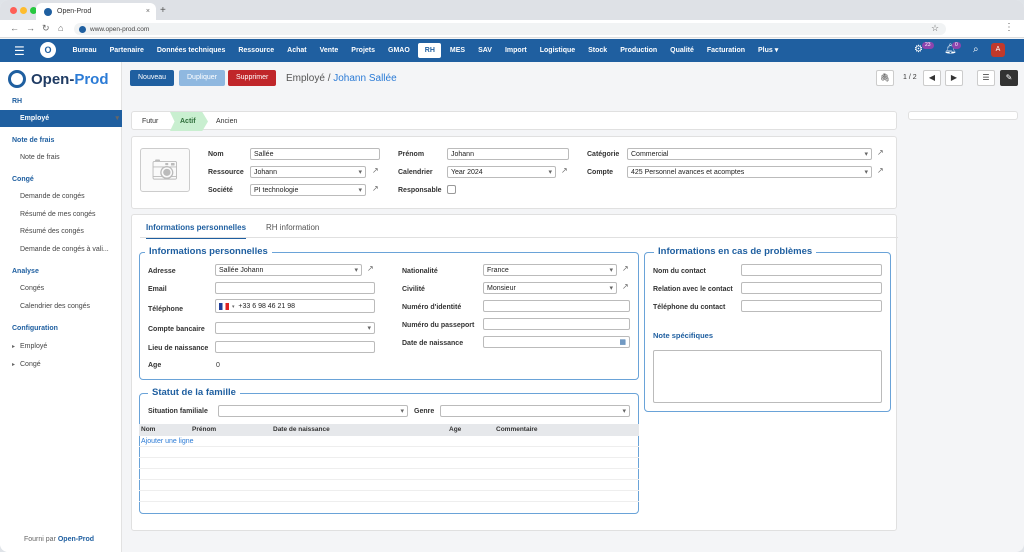 Image resolution: width=1024 pixels, height=552 pixels. I want to click on attachment-icon: 🖇︎, so click(885, 78).